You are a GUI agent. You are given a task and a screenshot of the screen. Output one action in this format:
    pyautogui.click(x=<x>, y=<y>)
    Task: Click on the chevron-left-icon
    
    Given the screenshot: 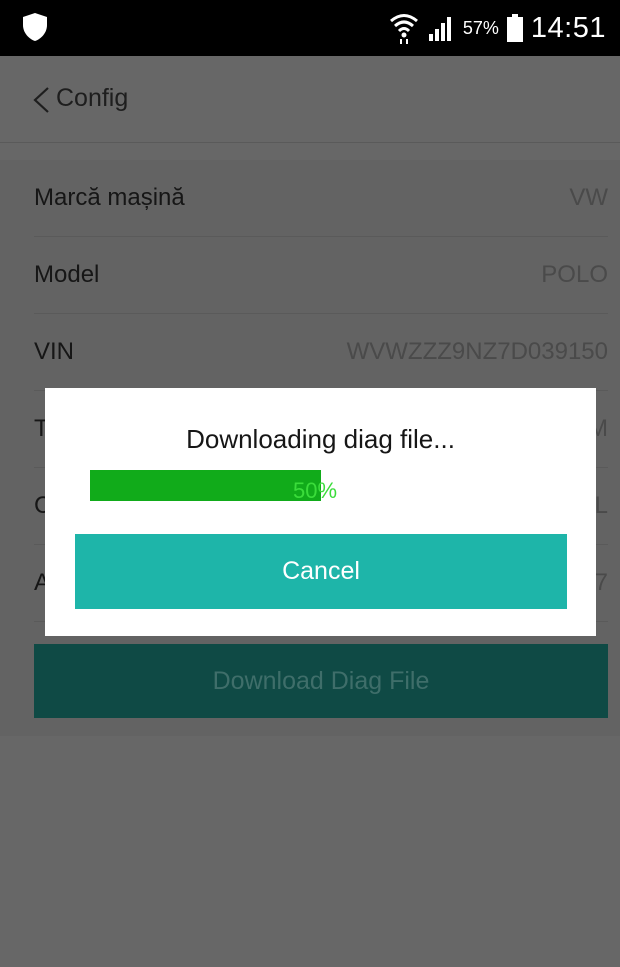 What is the action you would take?
    pyautogui.click(x=41, y=100)
    